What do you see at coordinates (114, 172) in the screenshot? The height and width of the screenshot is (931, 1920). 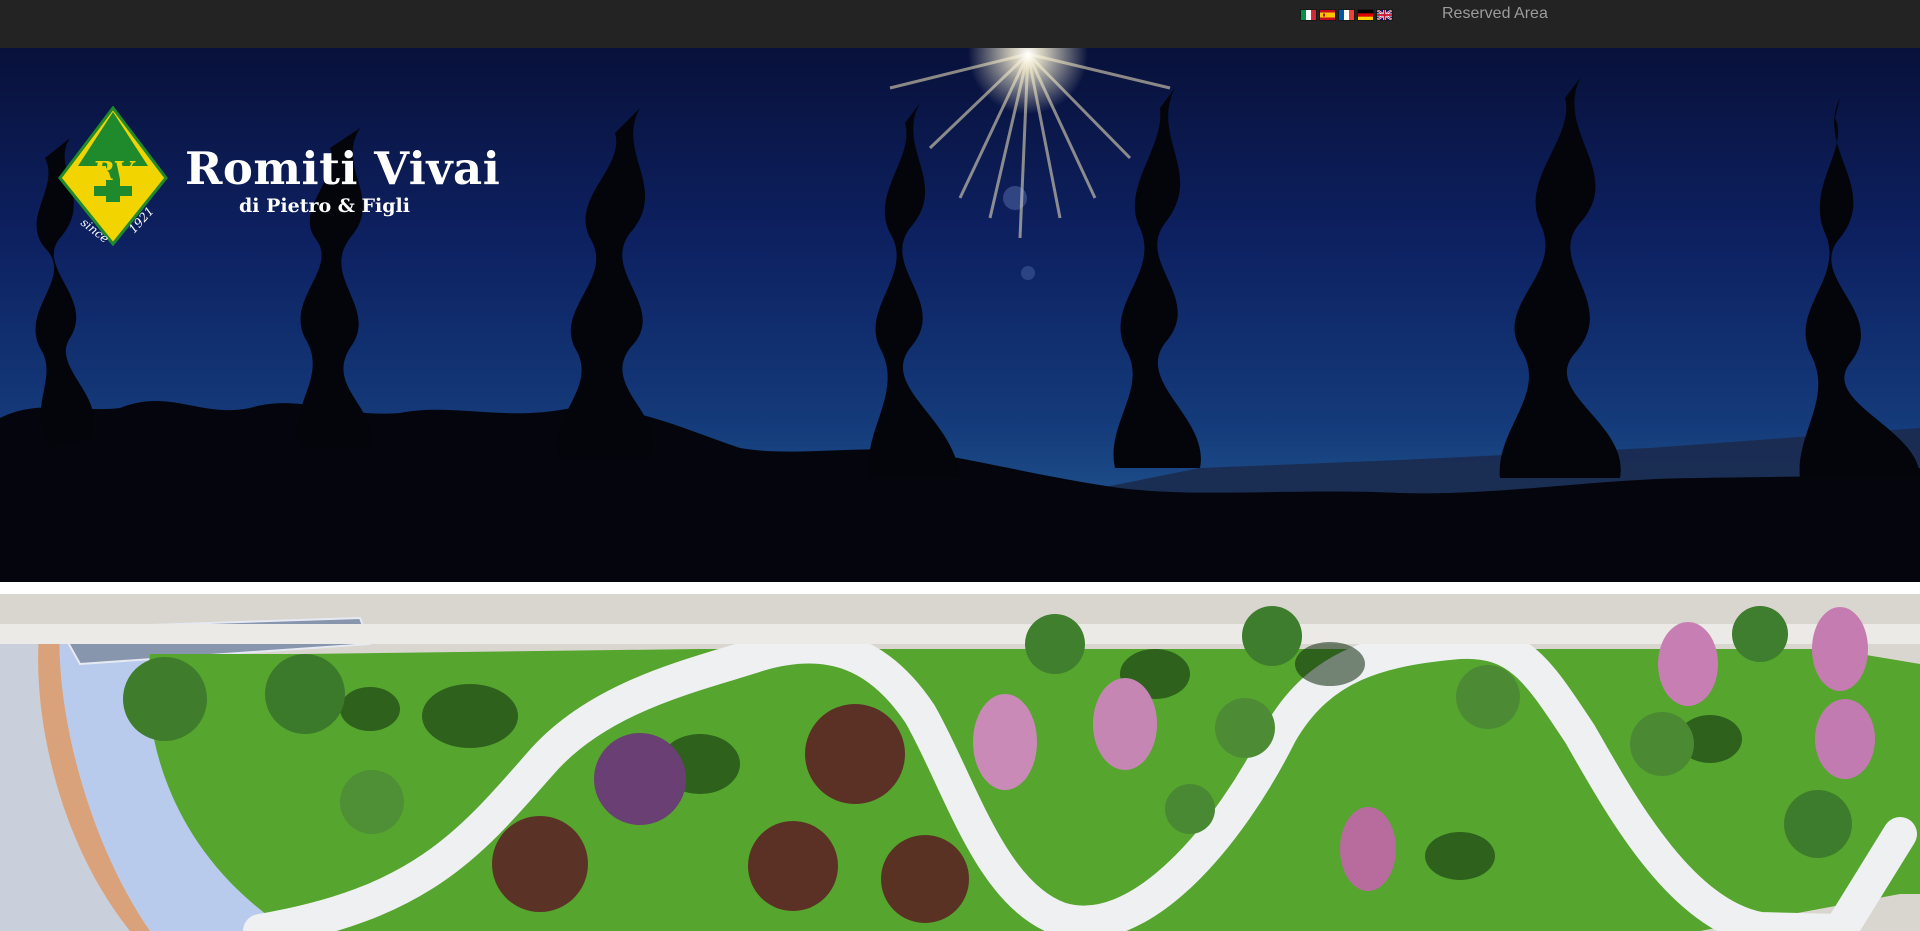 I see `logo-monogram: RV` at bounding box center [114, 172].